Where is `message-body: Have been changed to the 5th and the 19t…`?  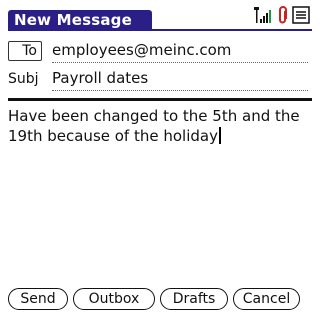
message-body: Have been changed to the 5th and the 19t… is located at coordinates (160, 126).